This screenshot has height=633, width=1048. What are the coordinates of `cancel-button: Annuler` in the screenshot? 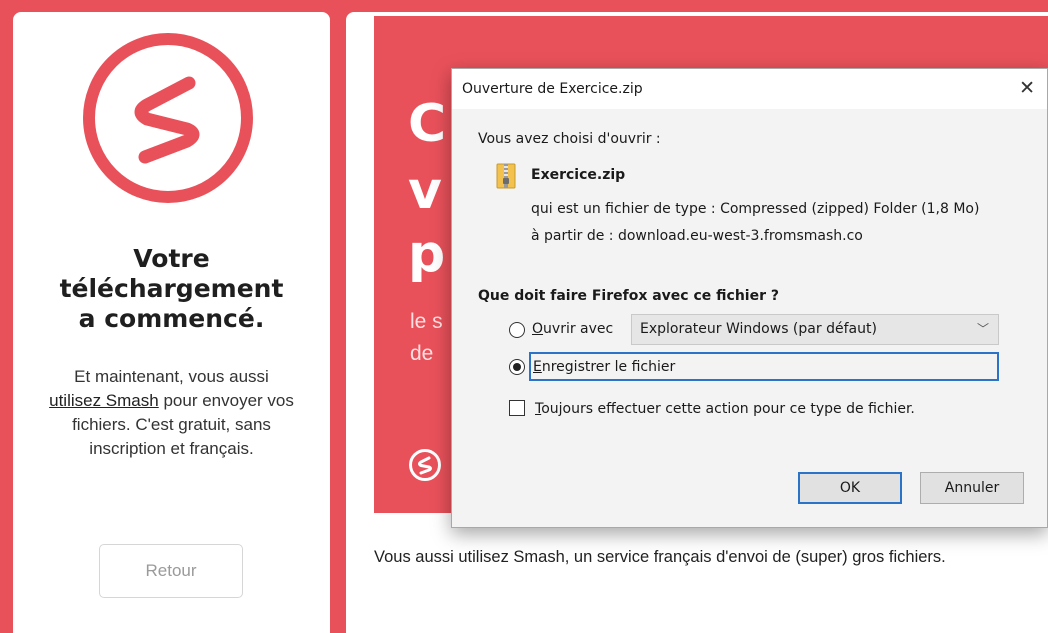 It's located at (972, 488).